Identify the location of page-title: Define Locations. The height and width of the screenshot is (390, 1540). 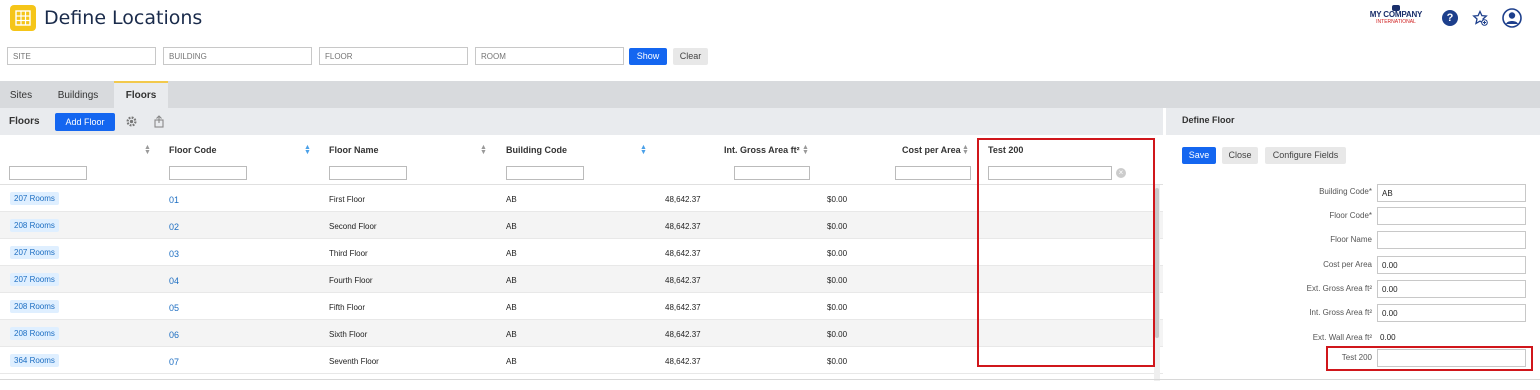
(123, 18).